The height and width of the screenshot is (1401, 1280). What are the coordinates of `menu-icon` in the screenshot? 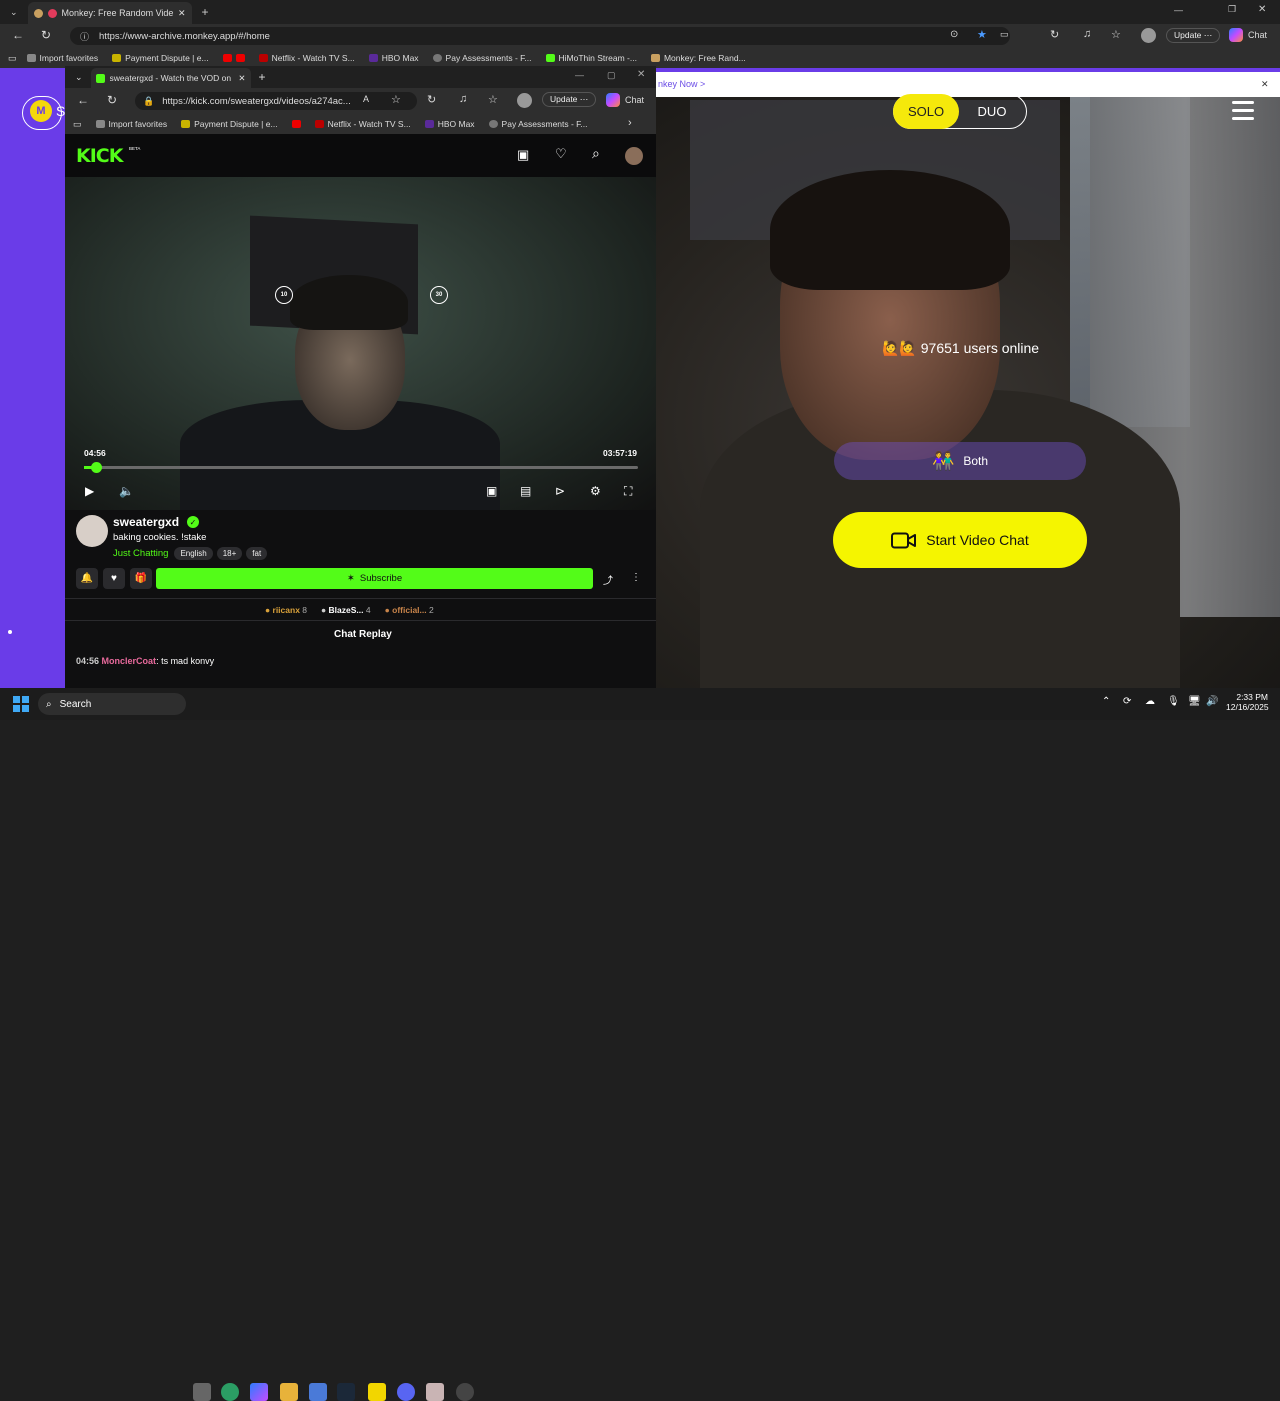 It's located at (1243, 102).